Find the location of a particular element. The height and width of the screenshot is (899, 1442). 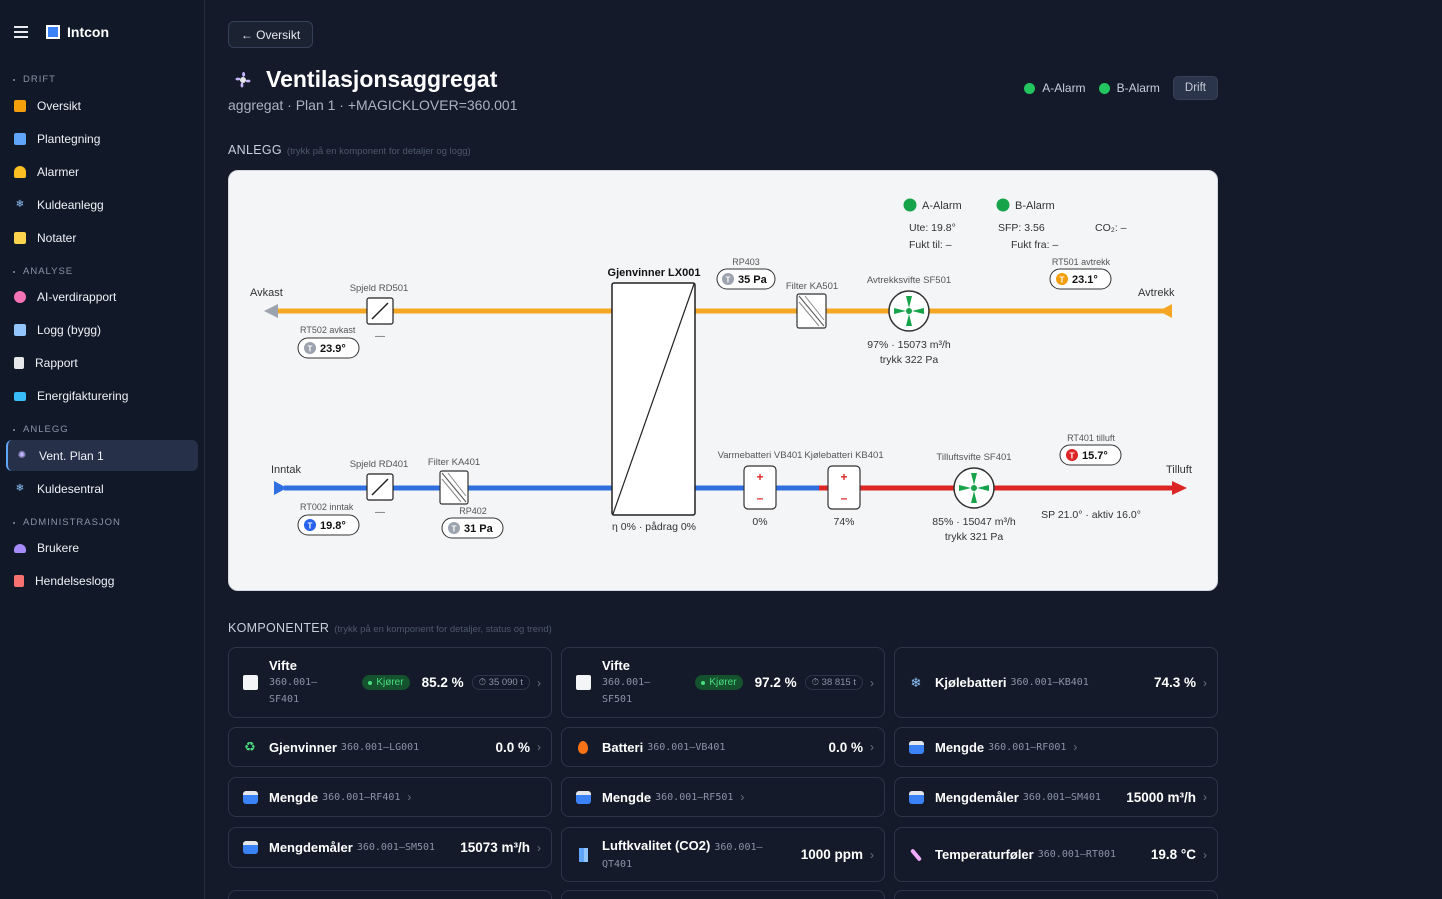

component-card-sm501: Mengdemåler 360.001–SM501 15073 m³/h › is located at coordinates (390, 847).